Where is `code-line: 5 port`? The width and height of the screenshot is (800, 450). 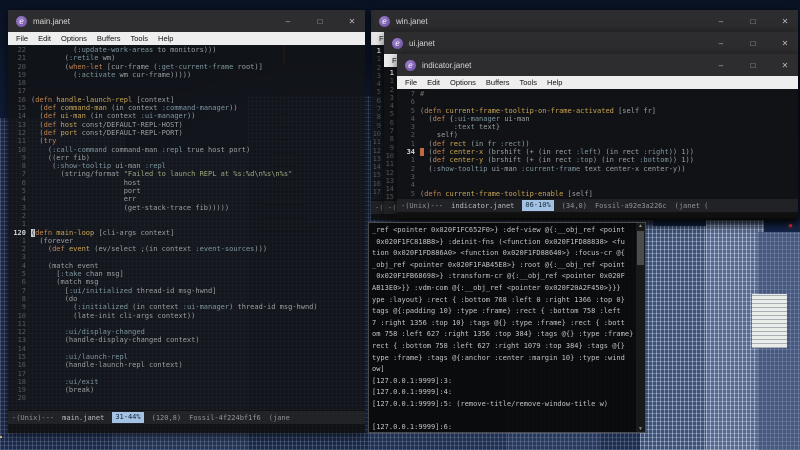
code-line: 5 port is located at coordinates (186, 191).